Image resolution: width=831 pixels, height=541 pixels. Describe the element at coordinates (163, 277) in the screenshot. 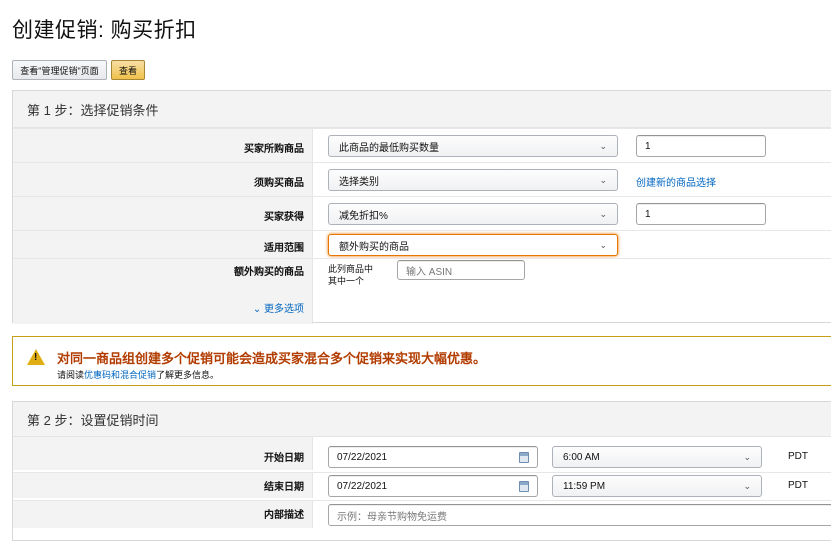

I see `row-label: 额外购买的商品` at that location.